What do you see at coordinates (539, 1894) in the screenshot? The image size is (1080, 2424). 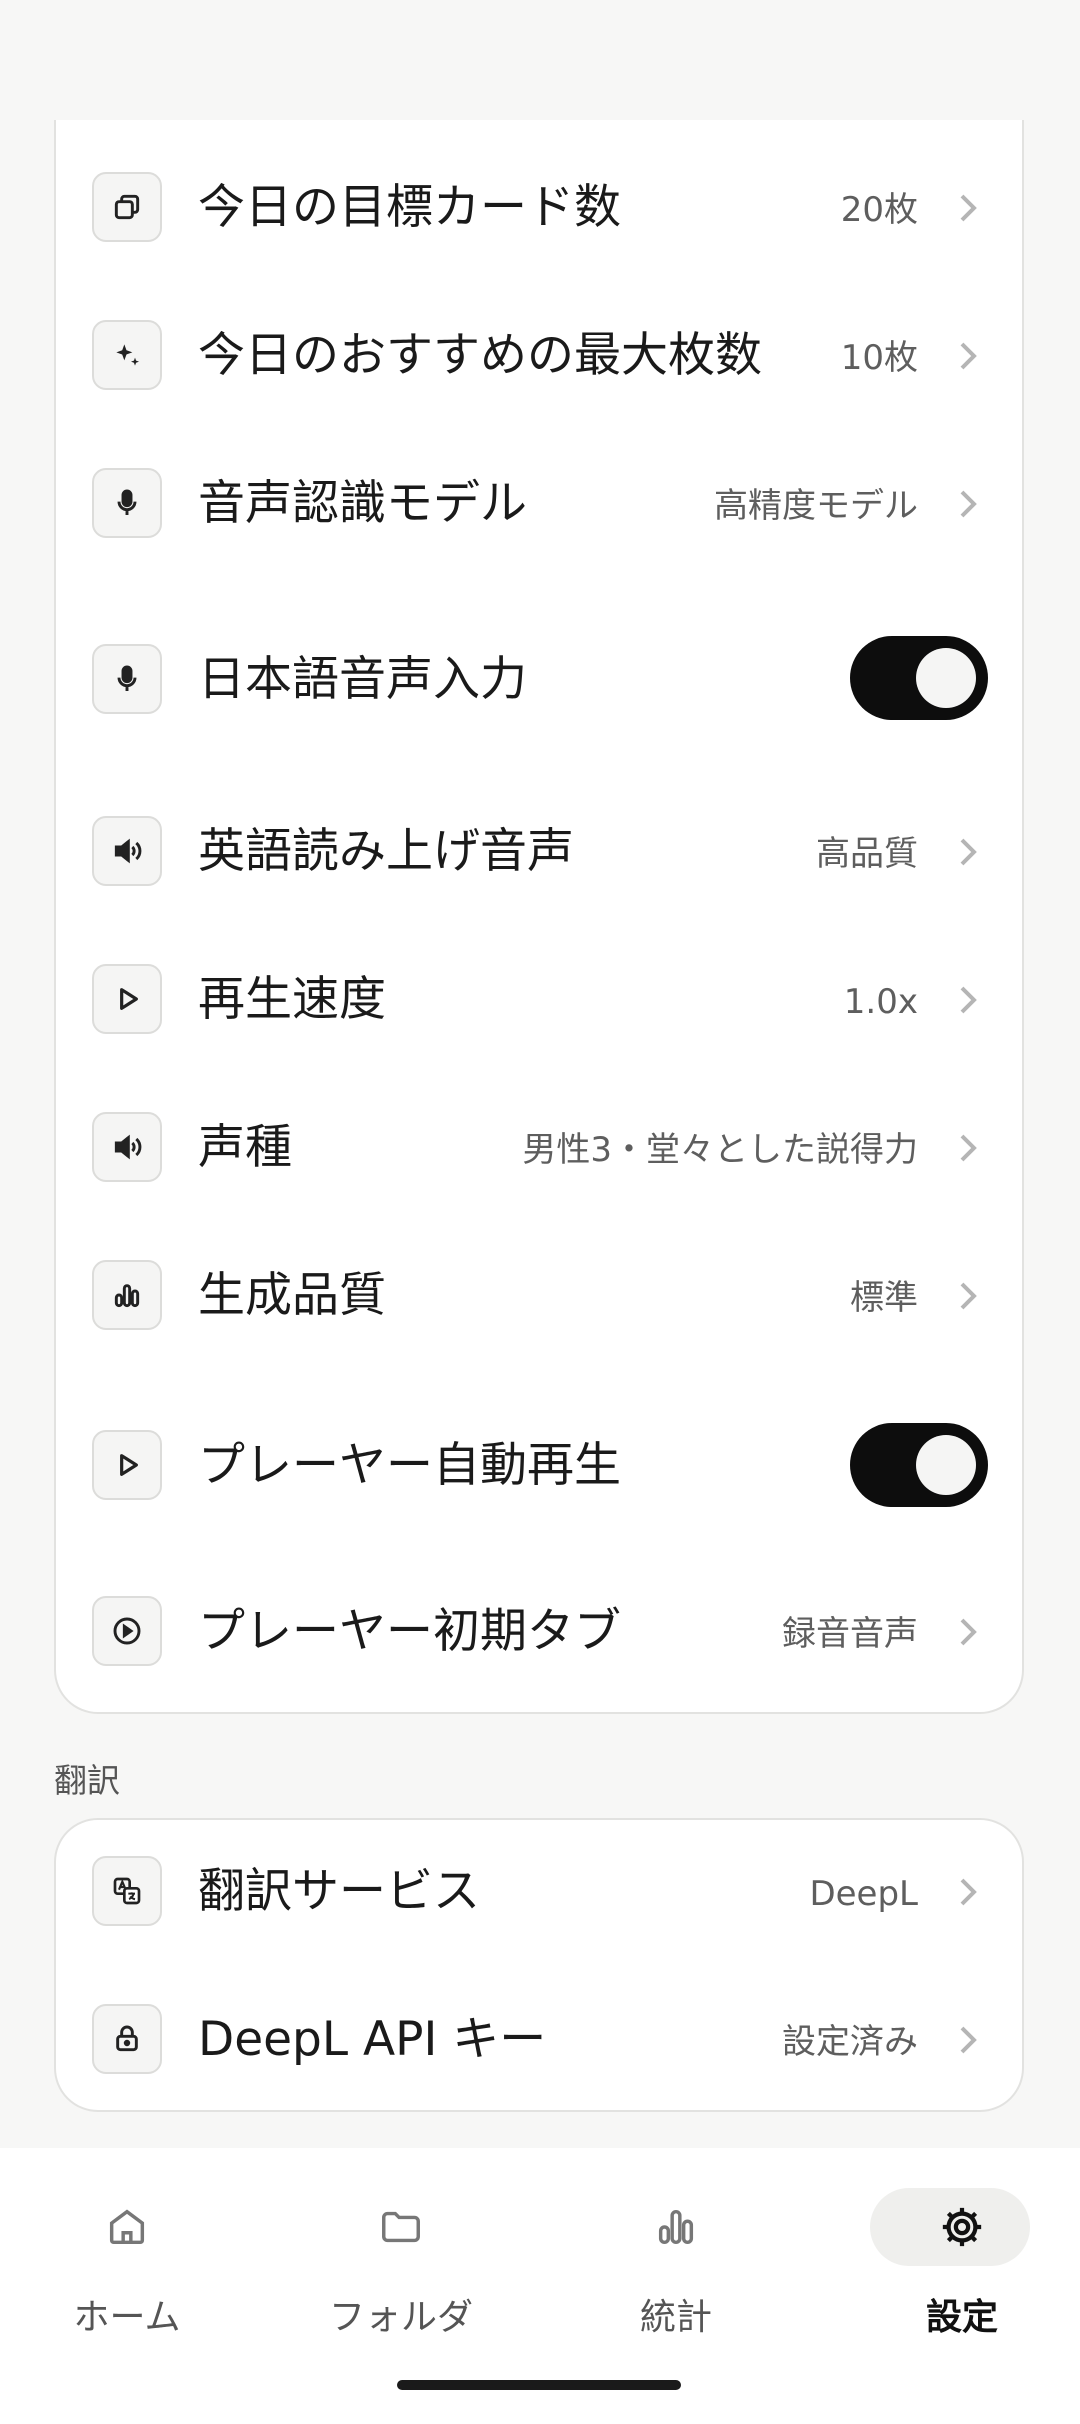 I see `setting-row-translation-service: 翻訳サービス DeepL` at bounding box center [539, 1894].